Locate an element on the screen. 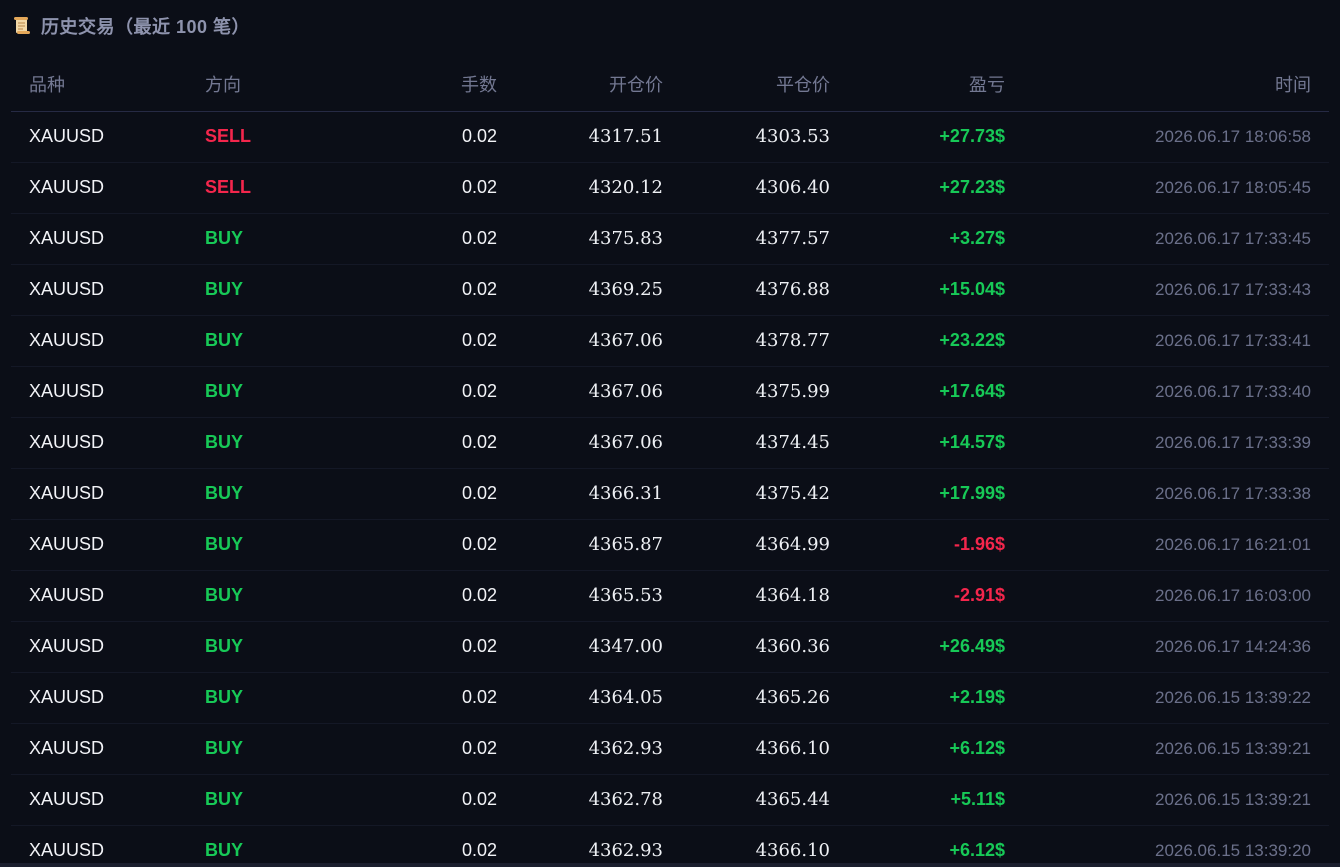  open-price-cell: 4366.31 is located at coordinates (625, 493).